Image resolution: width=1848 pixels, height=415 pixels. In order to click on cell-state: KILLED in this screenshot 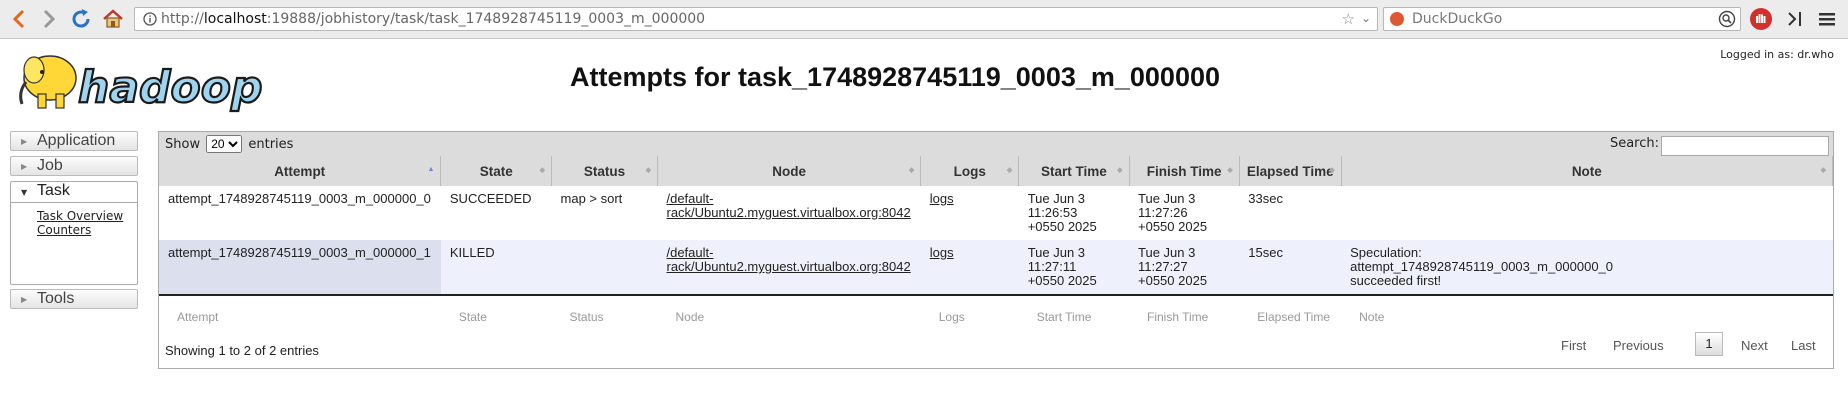, I will do `click(496, 267)`.